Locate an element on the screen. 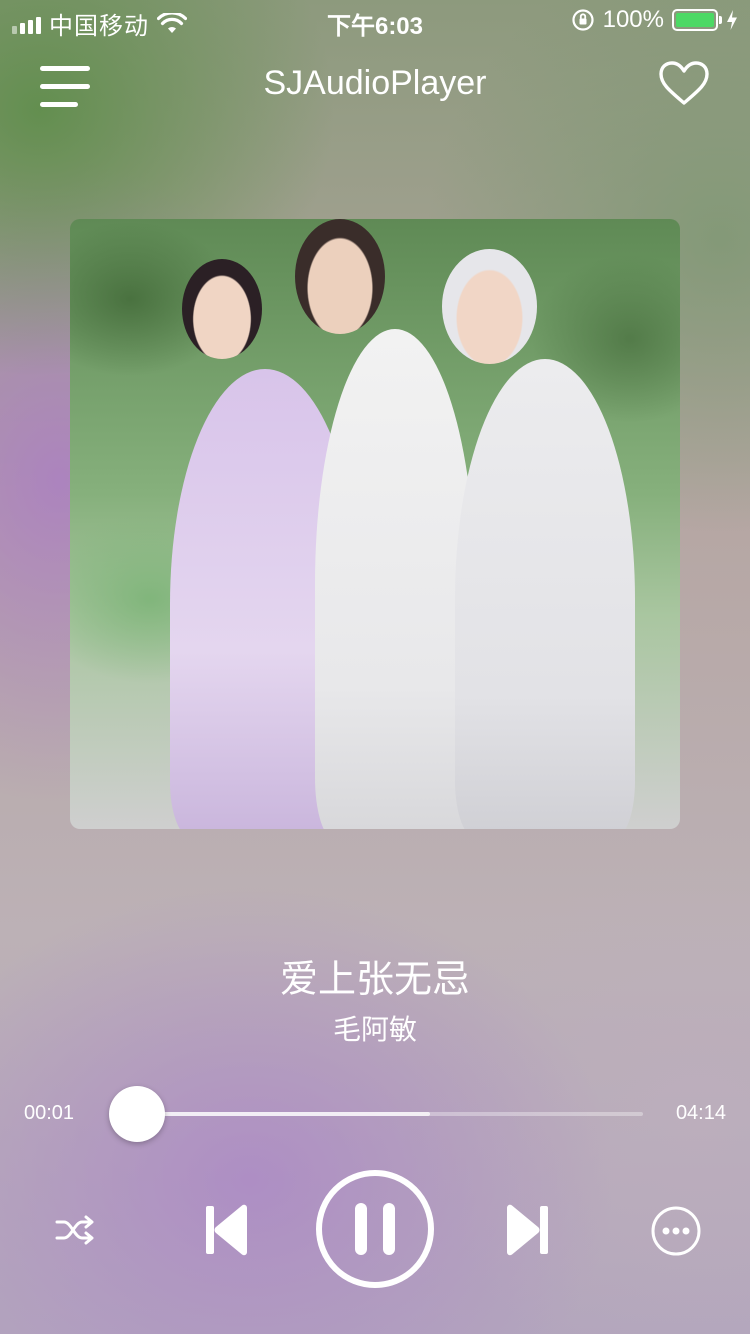 The width and height of the screenshot is (750, 1334). next-track-icon is located at coordinates (527, 1230).